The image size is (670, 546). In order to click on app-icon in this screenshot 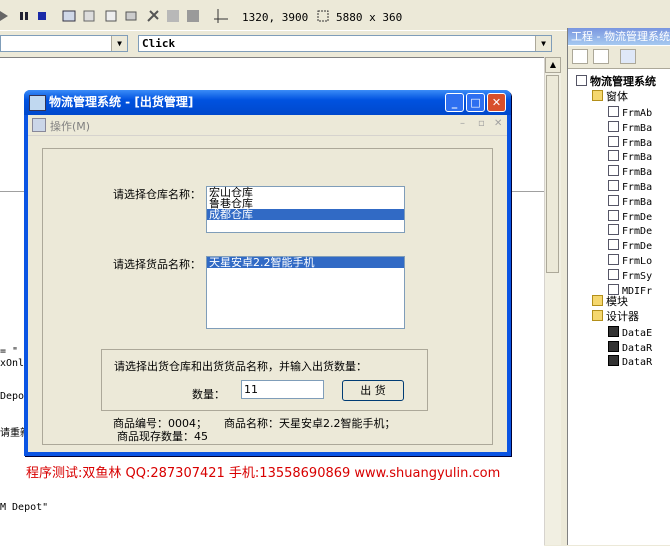, I will do `click(37, 103)`.